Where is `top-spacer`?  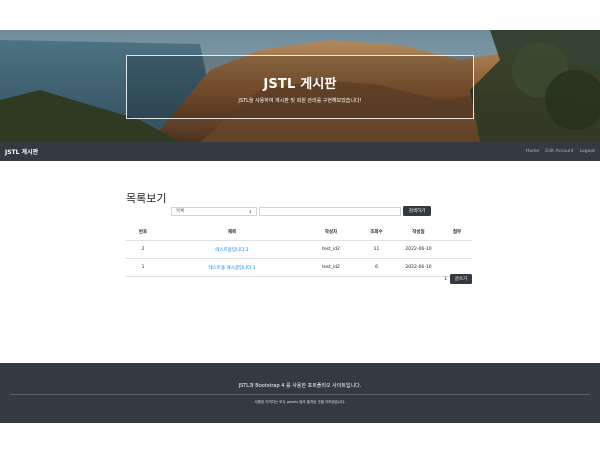 top-spacer is located at coordinates (300, 15).